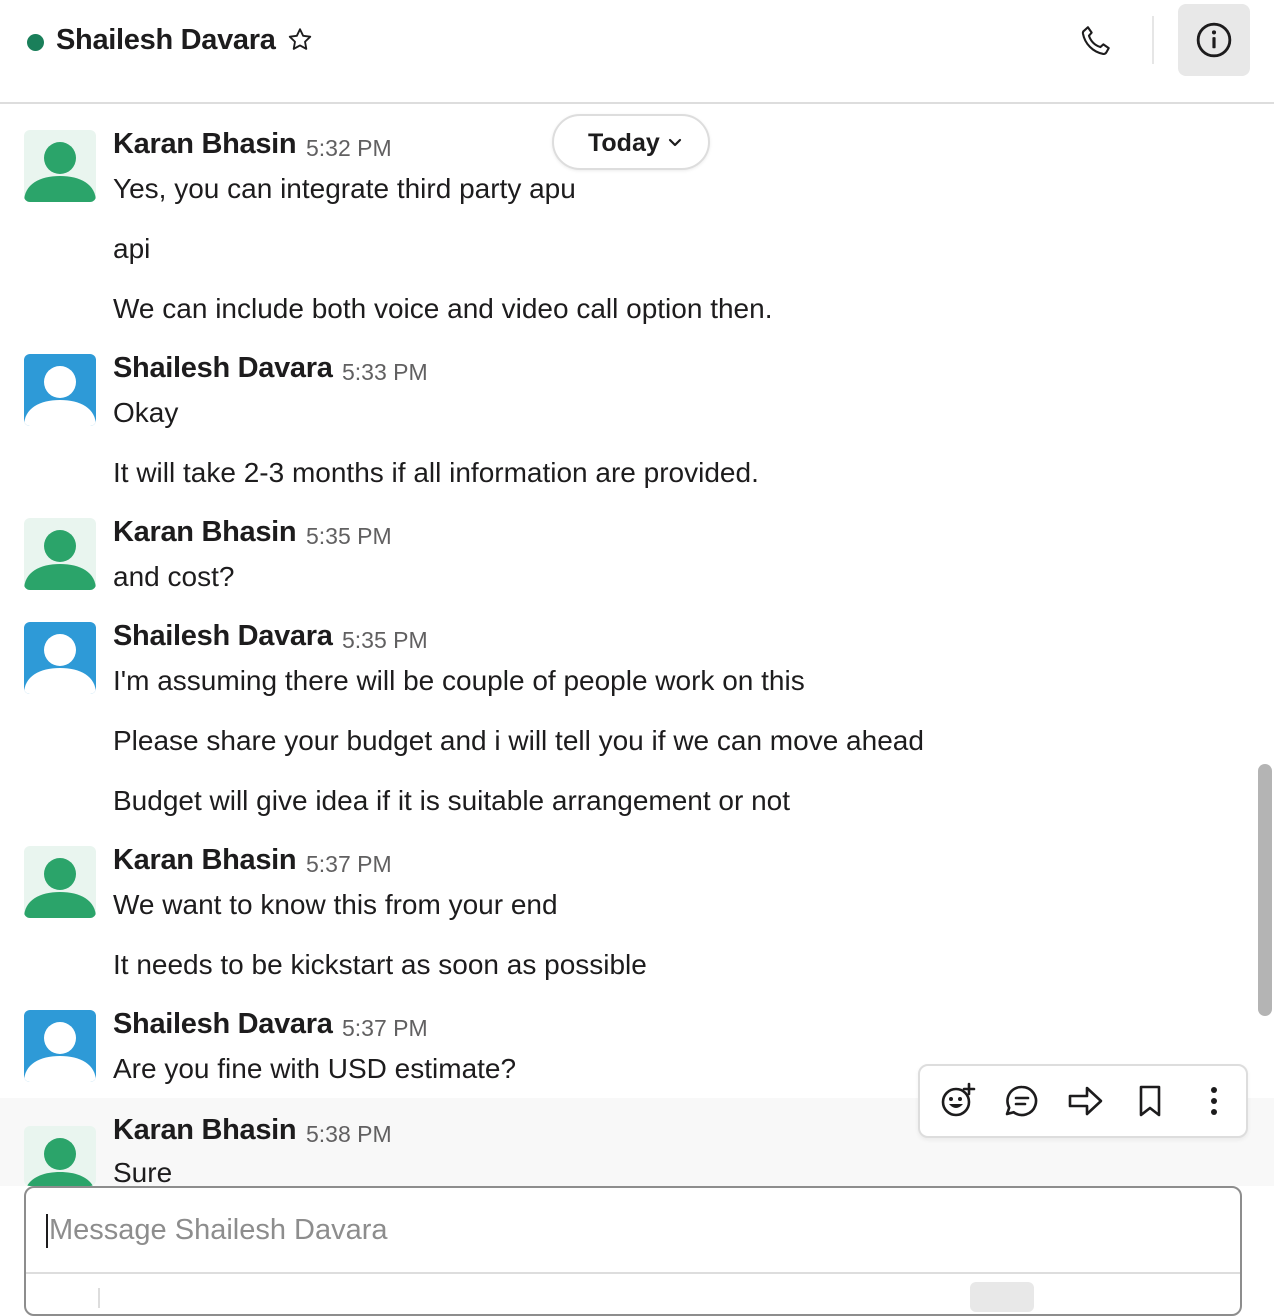 The width and height of the screenshot is (1274, 1316). Describe the element at coordinates (218, 1230) in the screenshot. I see `message-input-placeholder: Message Shailesh Davara` at that location.